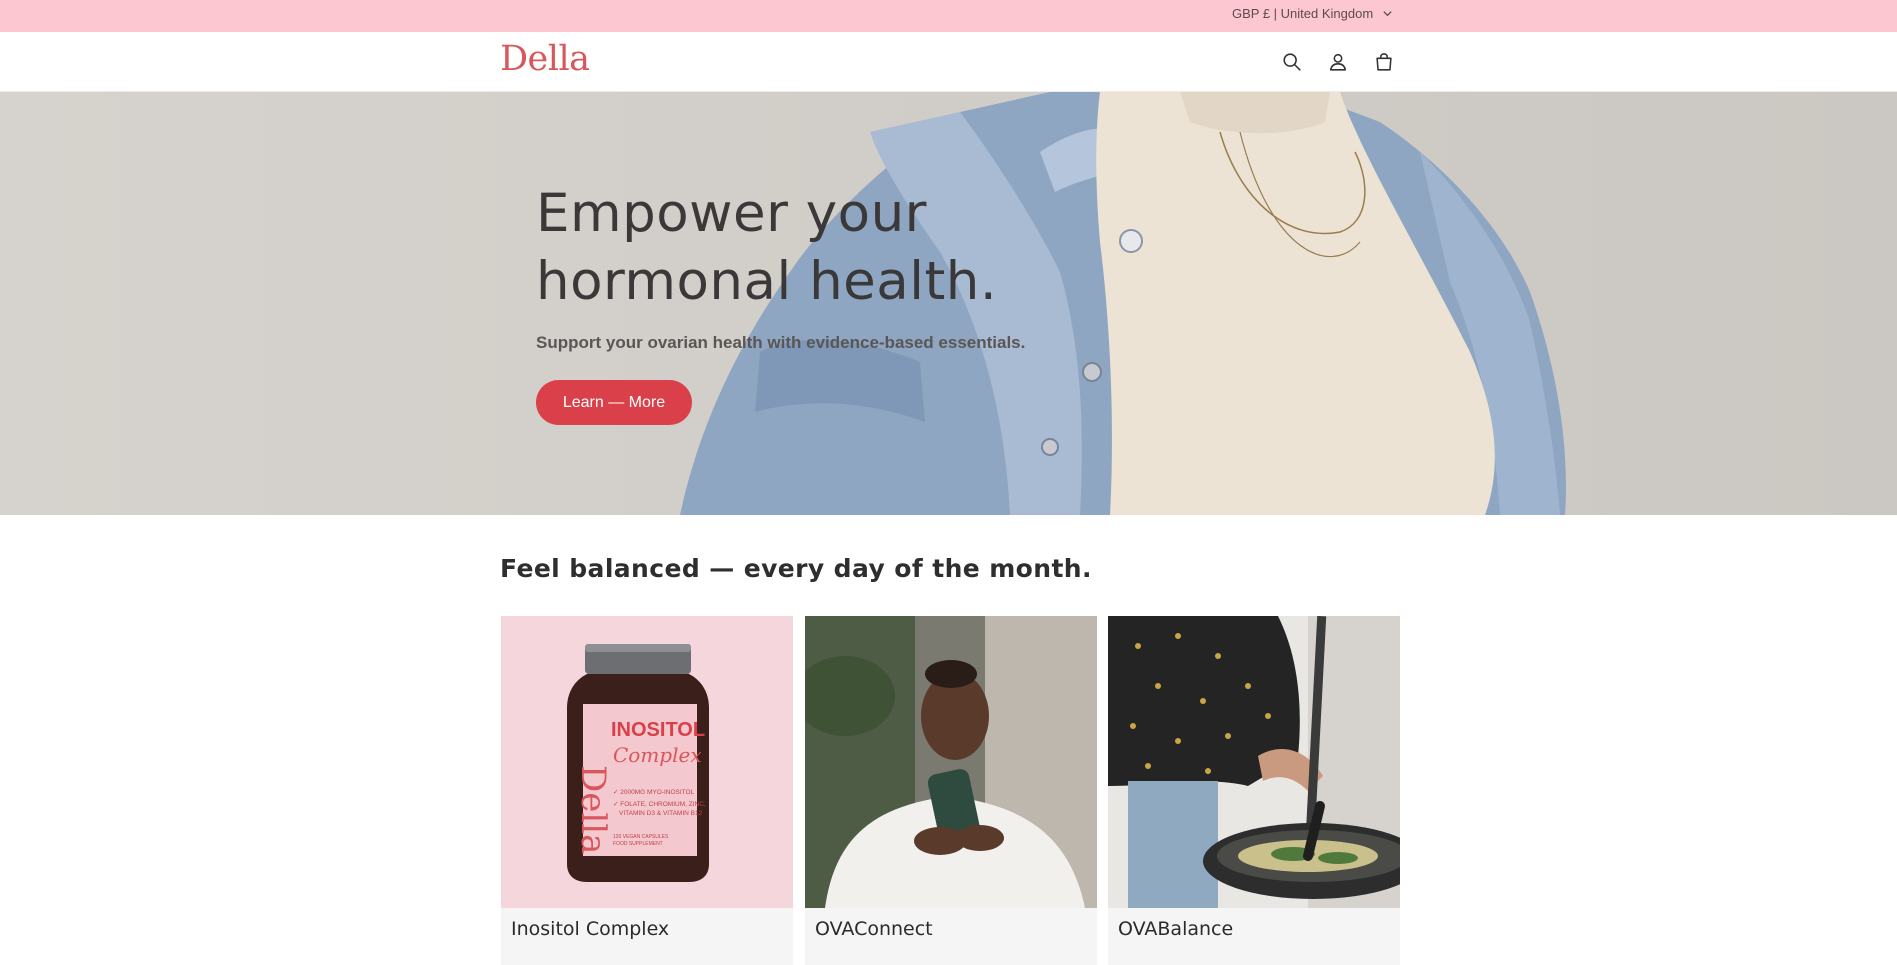  I want to click on bottle-line-1: ✓ 2000MG MYO-INOSITOL, so click(654, 792).